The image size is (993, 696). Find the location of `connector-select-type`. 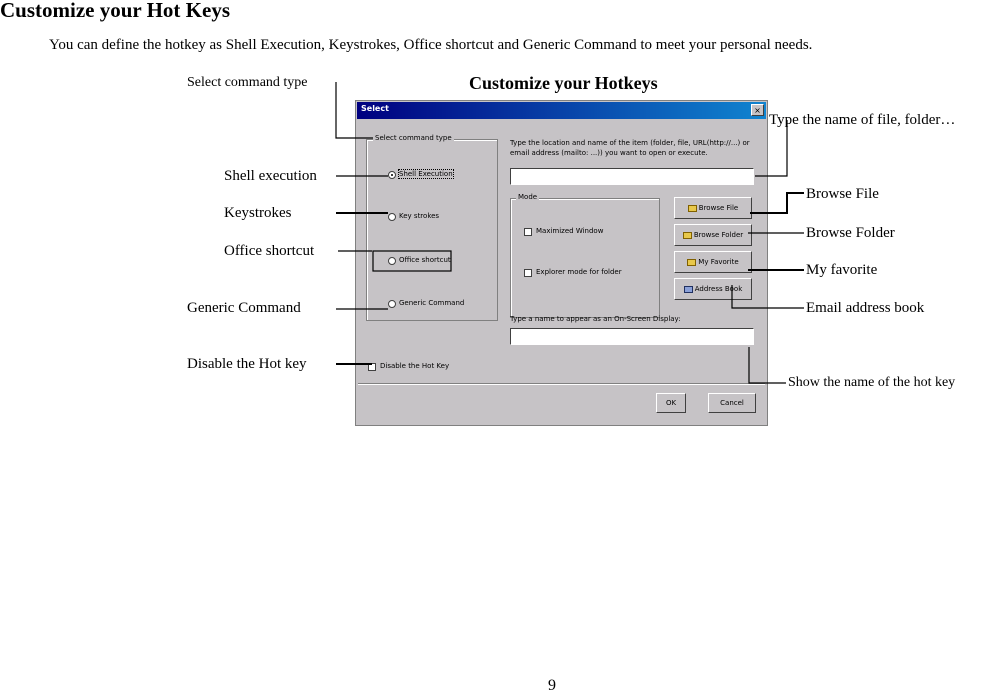

connector-select-type is located at coordinates (354, 110).